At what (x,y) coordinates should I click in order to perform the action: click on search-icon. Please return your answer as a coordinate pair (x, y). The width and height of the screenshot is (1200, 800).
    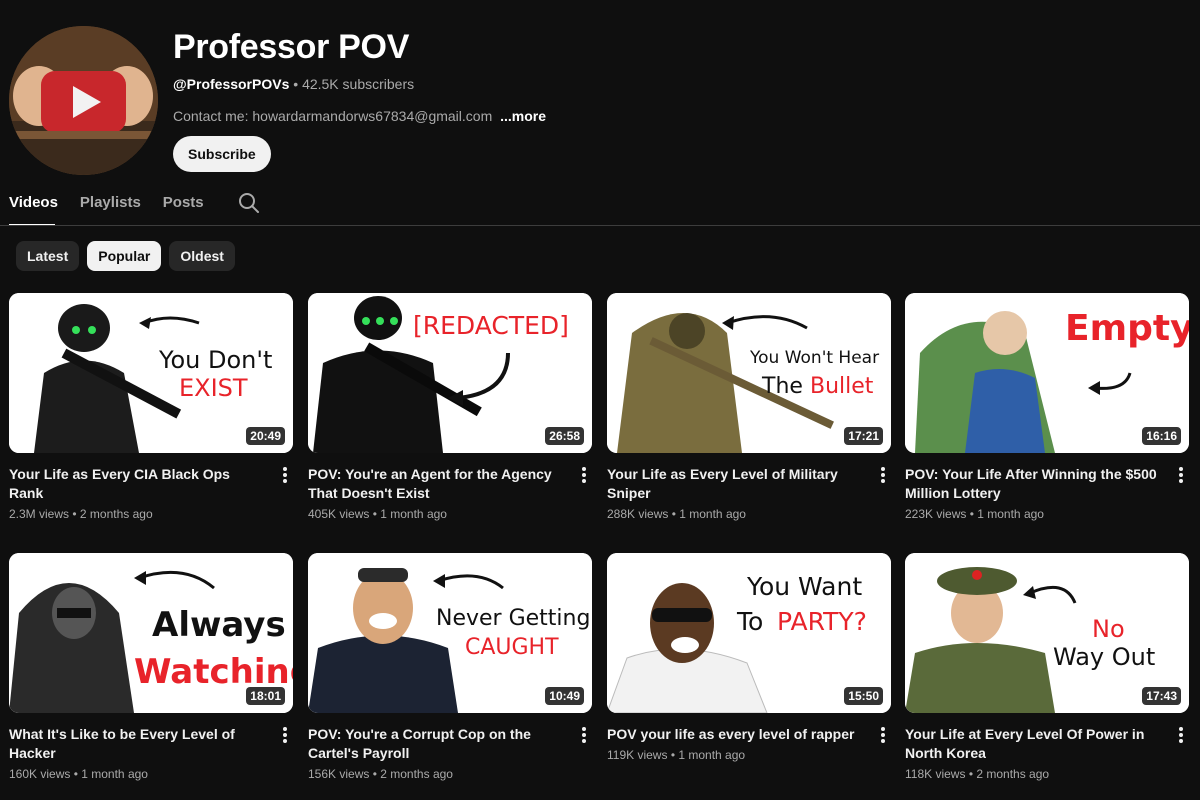
    Looking at the image, I should click on (249, 203).